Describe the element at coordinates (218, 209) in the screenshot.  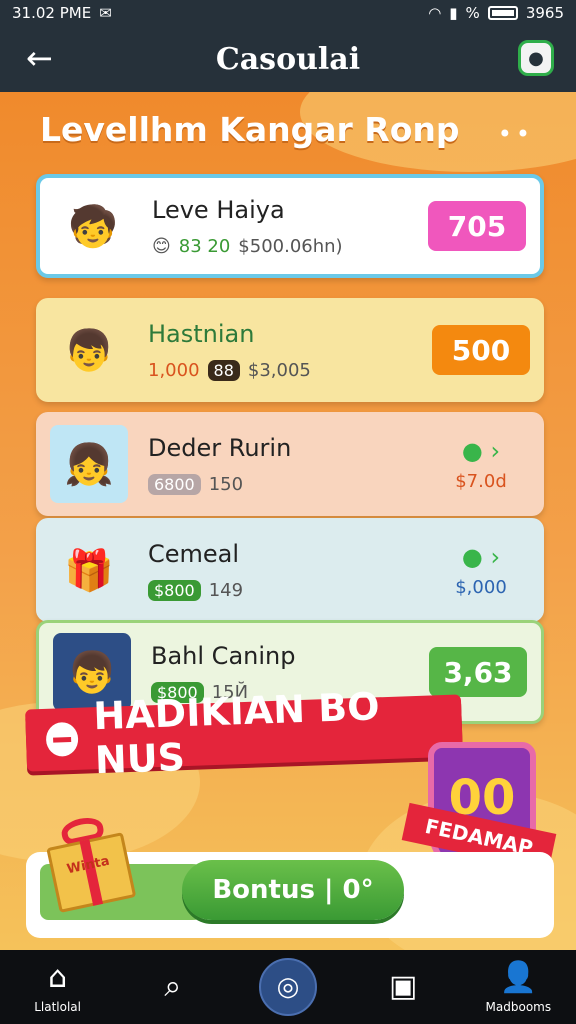
I see `card-name: Leve Haiya` at that location.